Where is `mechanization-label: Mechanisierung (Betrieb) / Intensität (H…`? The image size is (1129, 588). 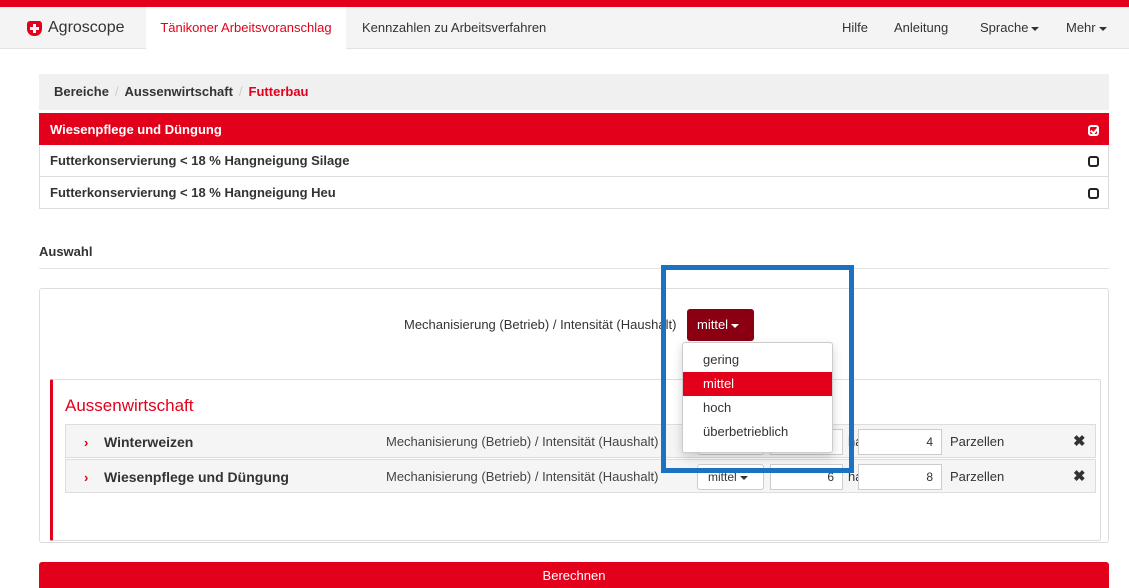 mechanization-label: Mechanisierung (Betrieb) / Intensität (H… is located at coordinates (540, 324).